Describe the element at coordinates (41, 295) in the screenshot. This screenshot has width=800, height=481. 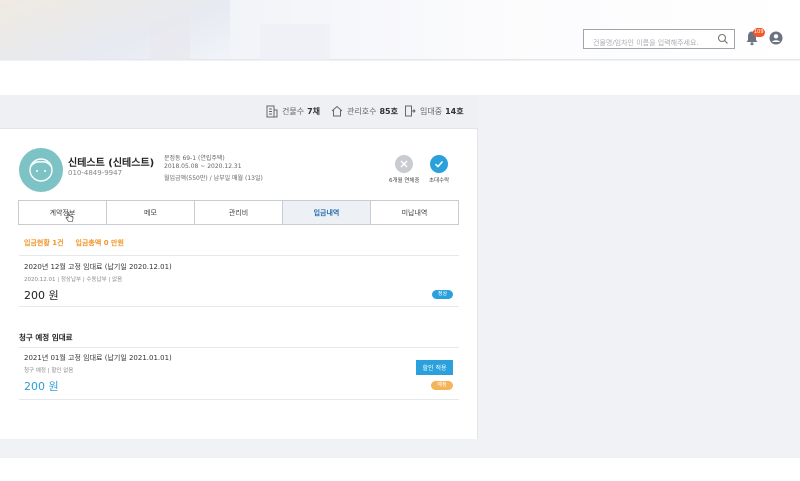
I see `deposit-amount: 200 원` at that location.